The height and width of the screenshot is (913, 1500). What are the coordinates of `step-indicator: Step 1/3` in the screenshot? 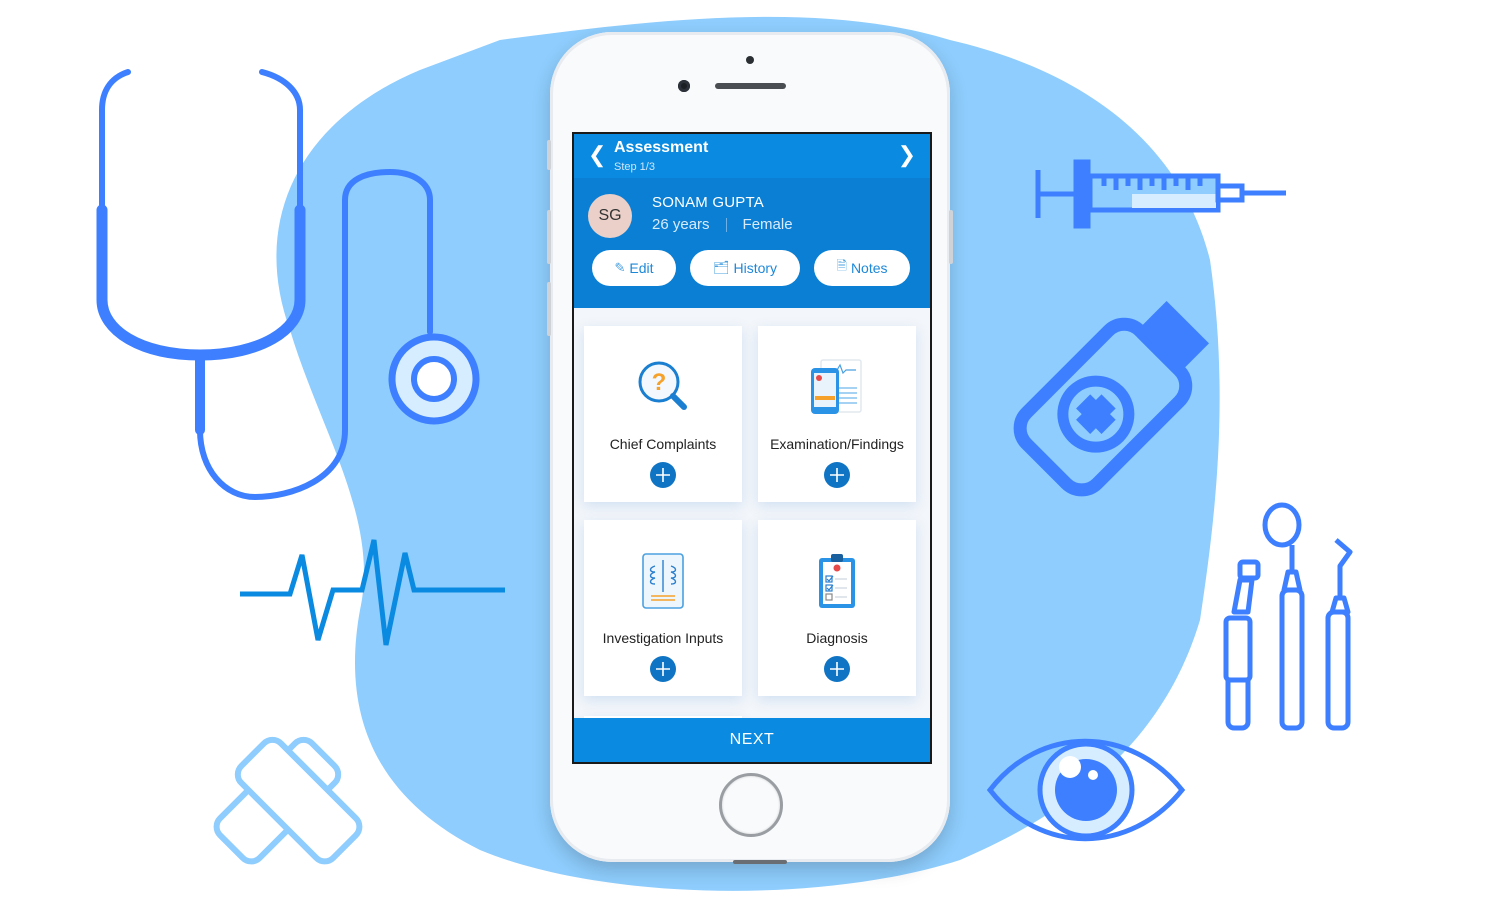 It's located at (634, 167).